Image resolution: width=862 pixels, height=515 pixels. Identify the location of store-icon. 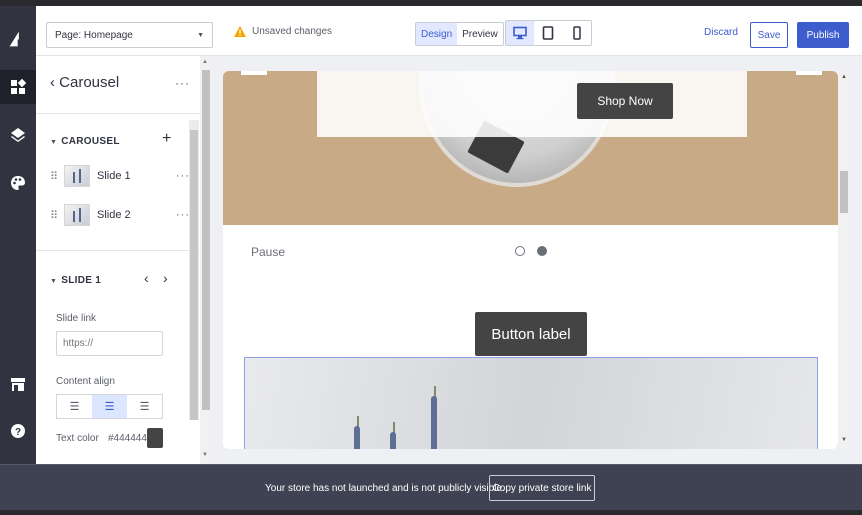
(18, 384).